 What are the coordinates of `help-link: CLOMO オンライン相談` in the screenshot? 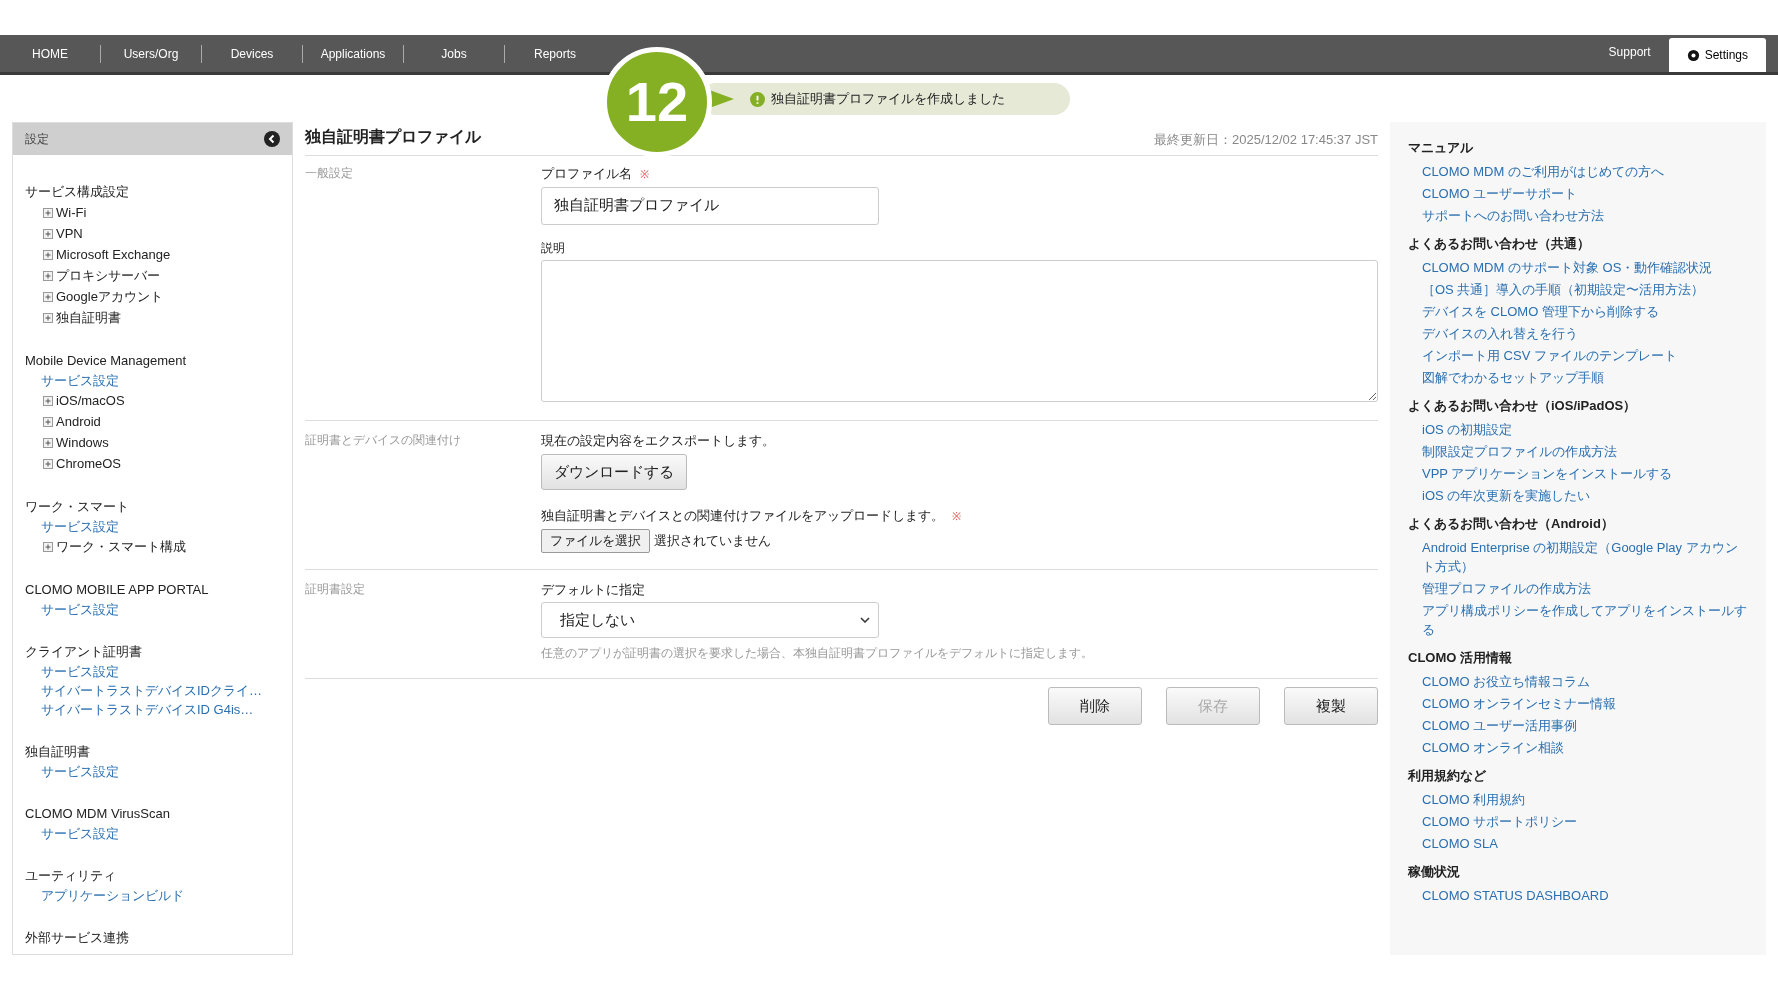 It's located at (1578, 747).